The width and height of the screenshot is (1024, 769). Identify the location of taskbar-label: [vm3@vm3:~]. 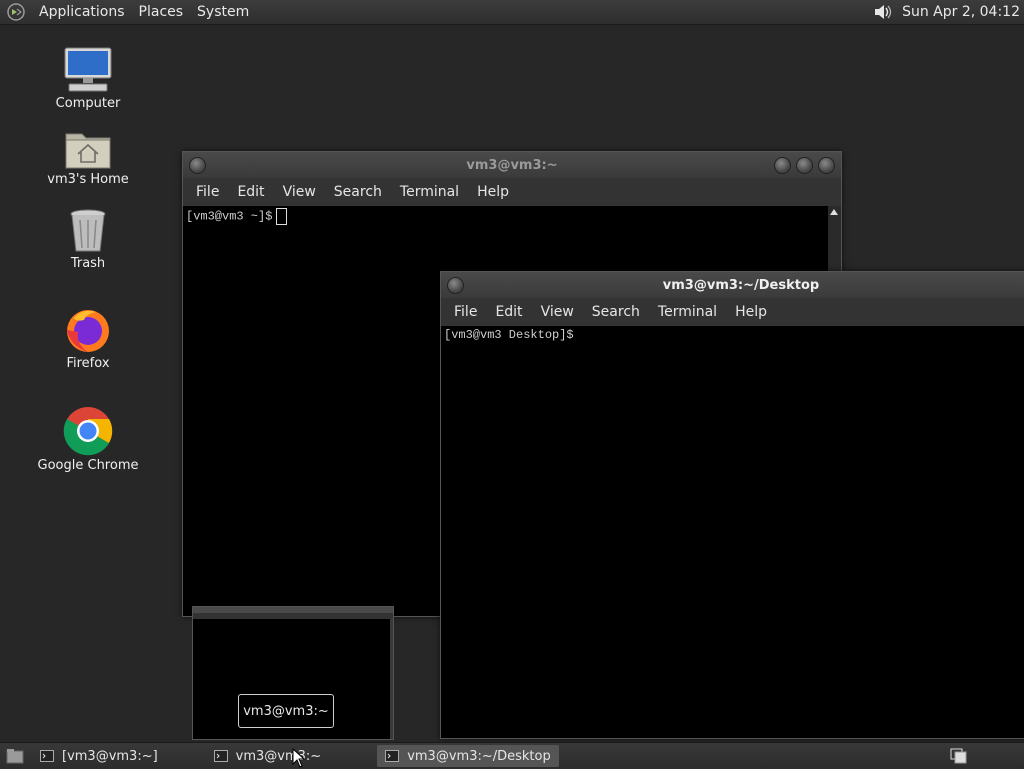
(110, 756).